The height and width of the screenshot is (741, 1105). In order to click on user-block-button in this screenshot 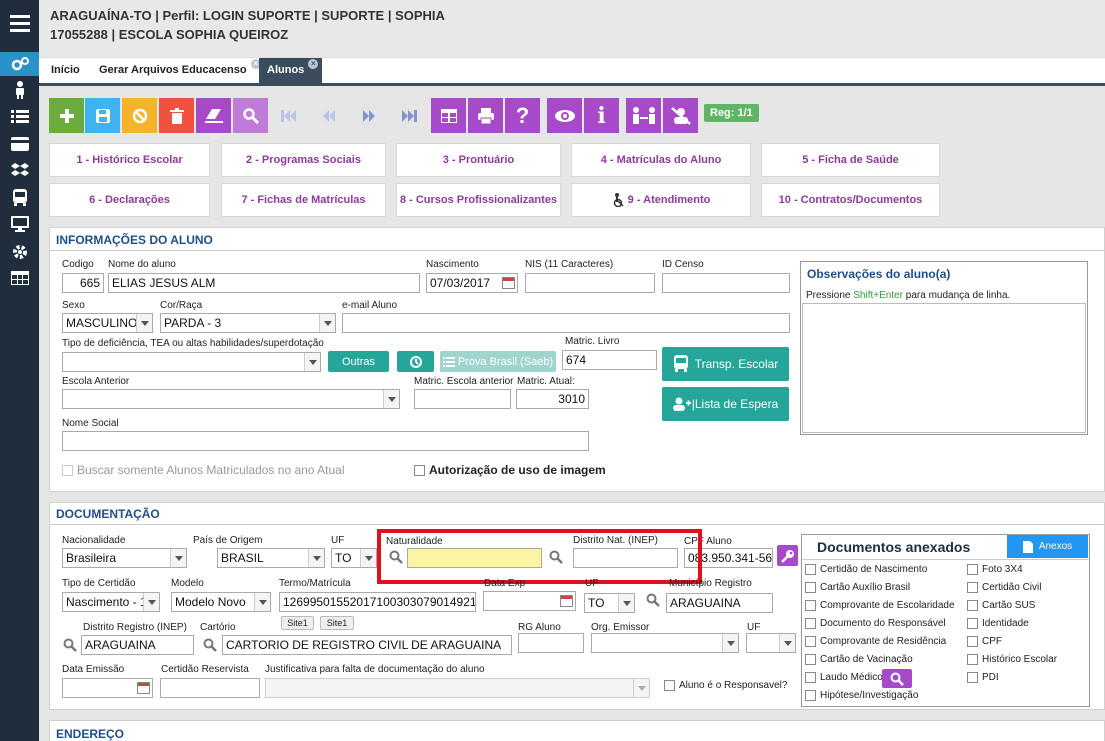, I will do `click(680, 115)`.